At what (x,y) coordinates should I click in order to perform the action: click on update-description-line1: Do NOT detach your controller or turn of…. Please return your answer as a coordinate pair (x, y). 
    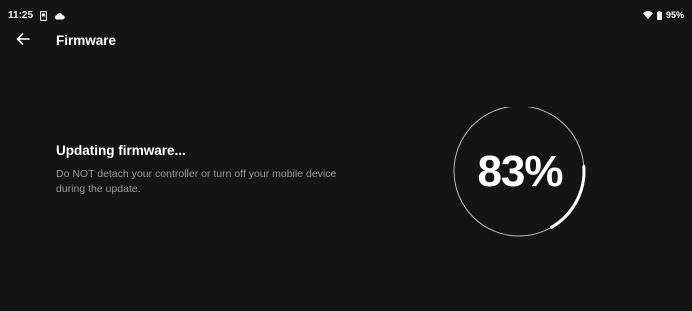
    Looking at the image, I should click on (196, 174).